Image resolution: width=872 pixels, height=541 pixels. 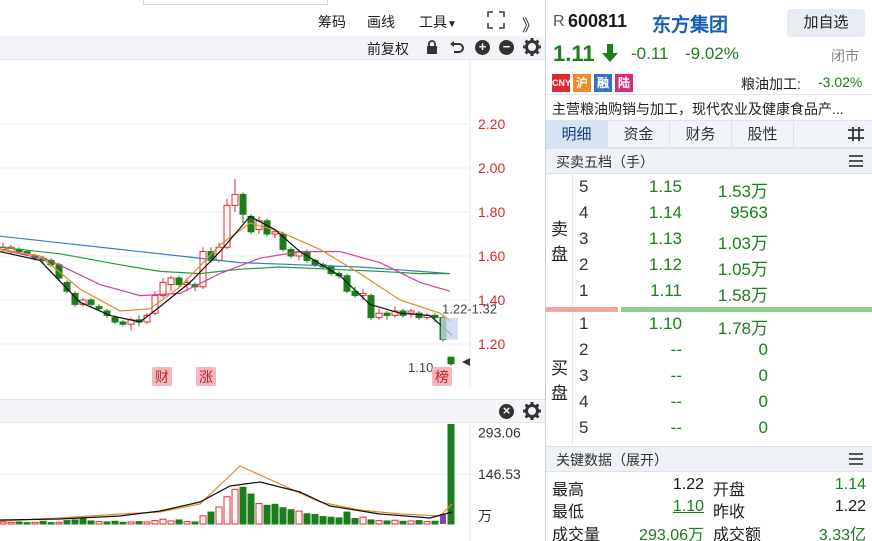 What do you see at coordinates (432, 49) in the screenshot?
I see `lock-icon` at bounding box center [432, 49].